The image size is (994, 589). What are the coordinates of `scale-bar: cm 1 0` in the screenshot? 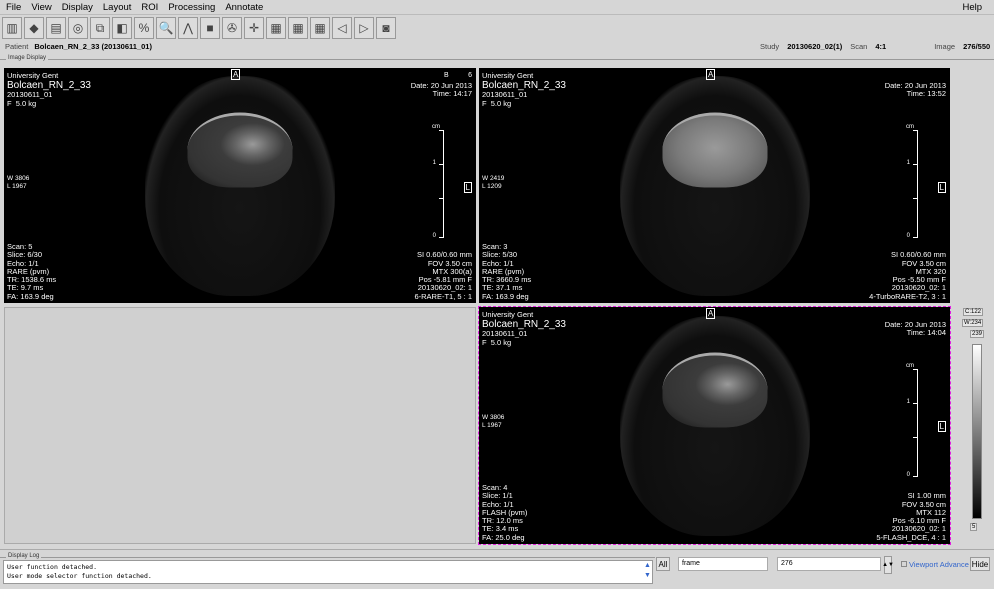 It's located at (911, 420).